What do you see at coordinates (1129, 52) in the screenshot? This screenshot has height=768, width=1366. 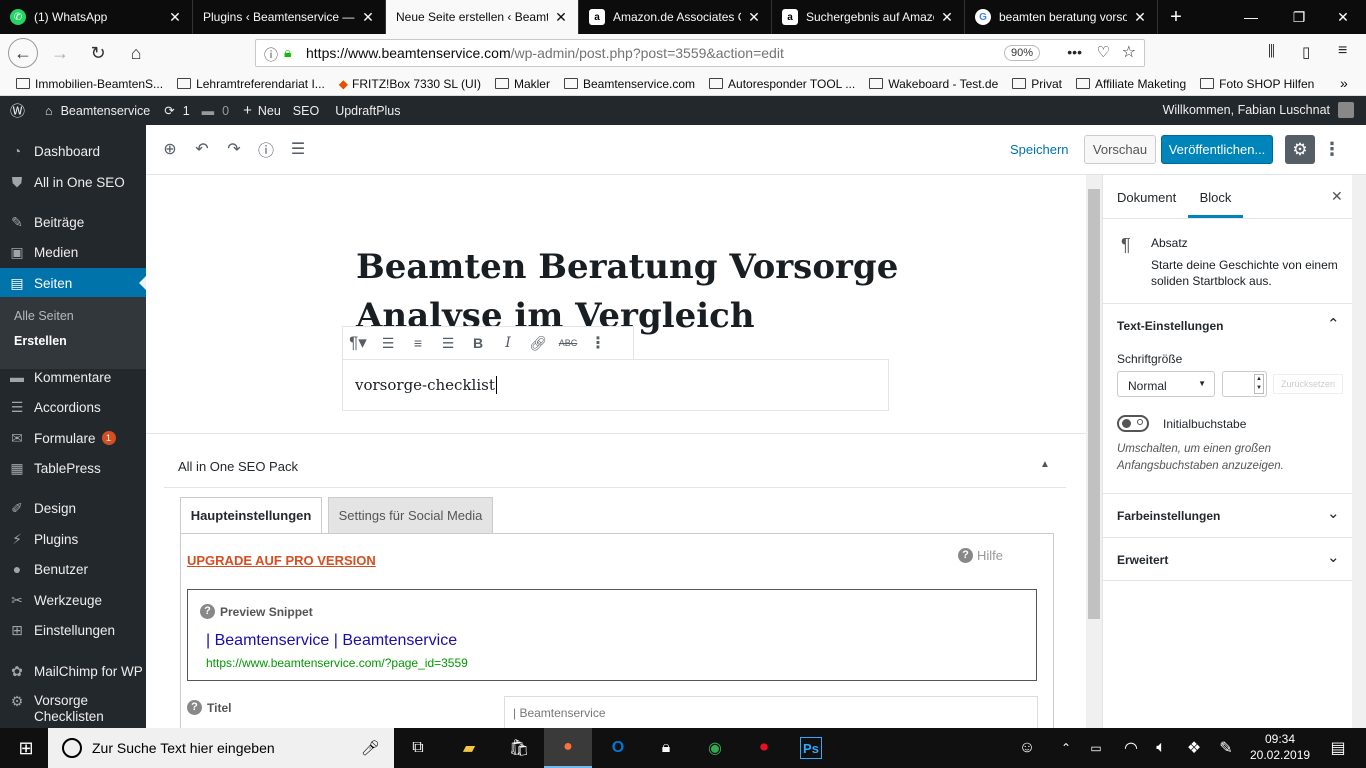 I see `bookmark-star-icon: ☆` at bounding box center [1129, 52].